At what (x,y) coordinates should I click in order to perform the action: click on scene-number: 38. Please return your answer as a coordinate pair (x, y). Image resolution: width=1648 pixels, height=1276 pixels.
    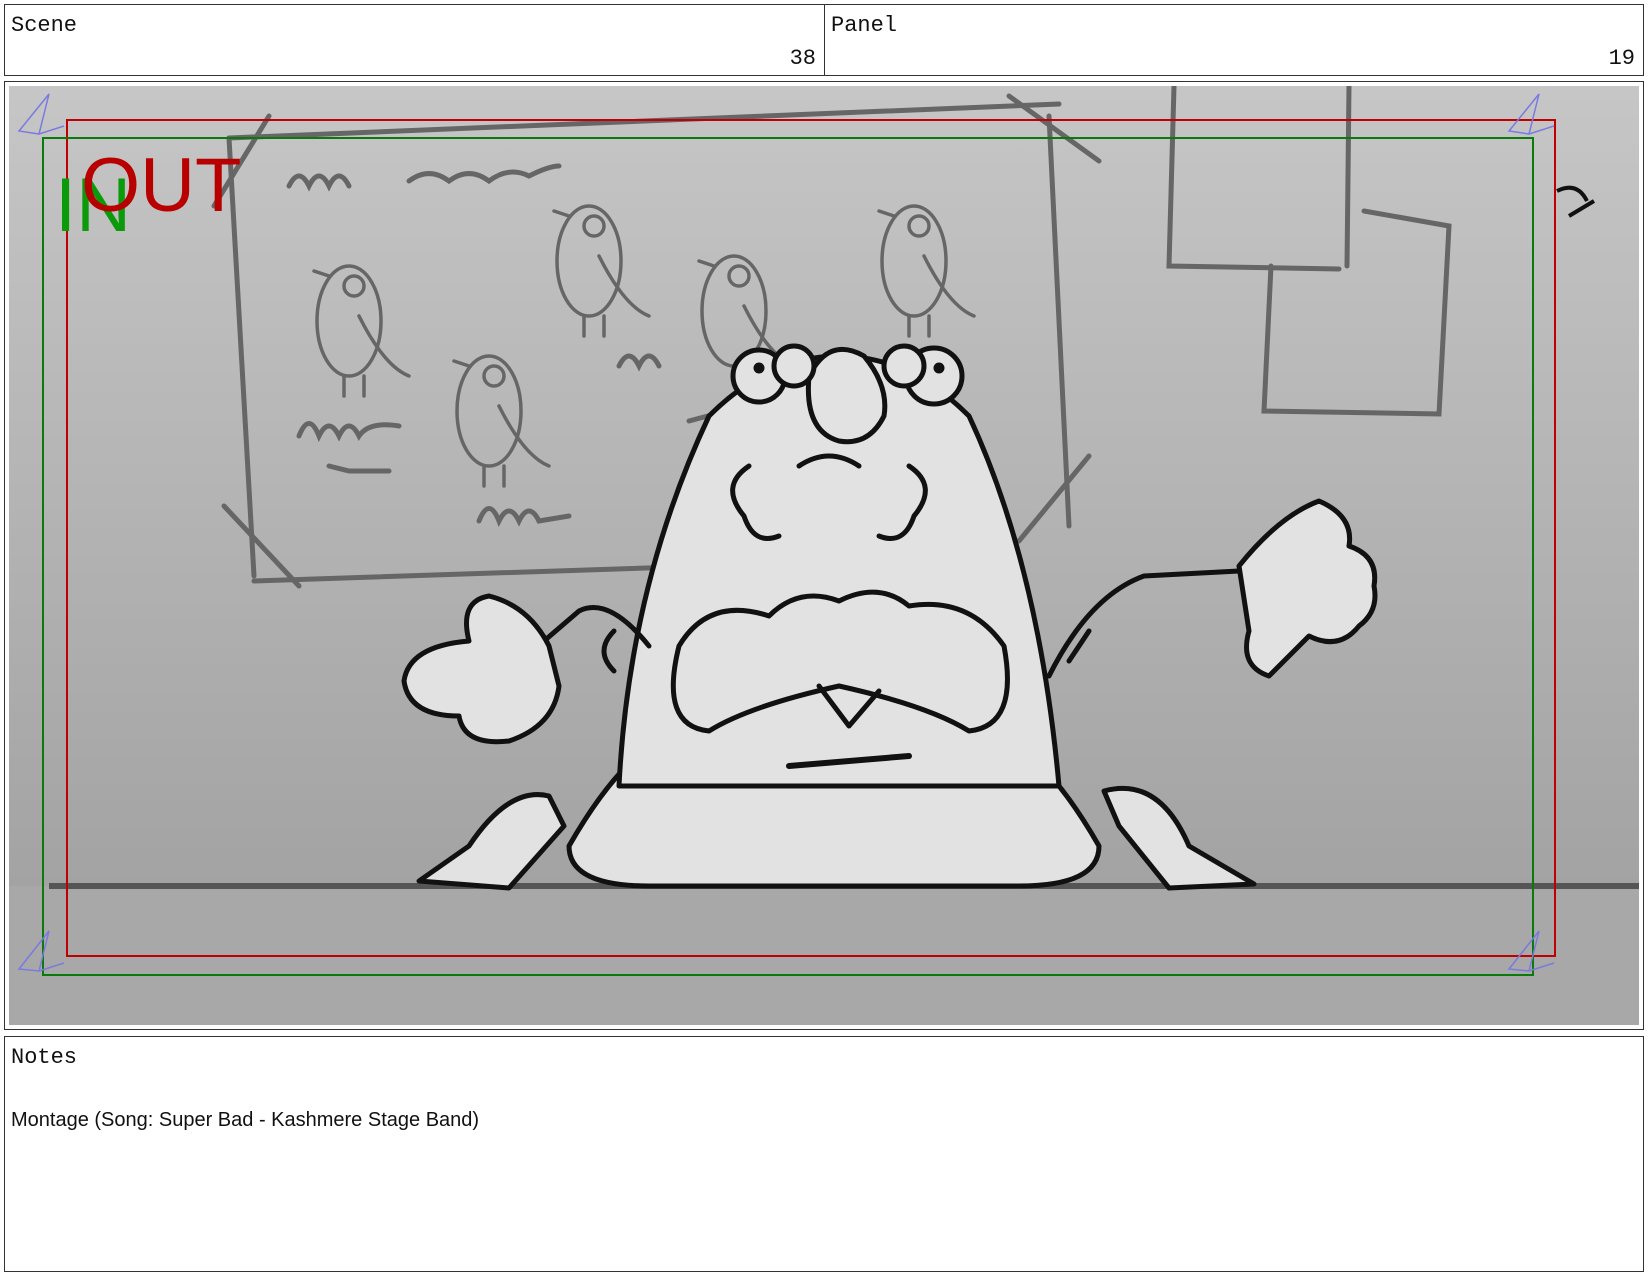
    Looking at the image, I should click on (802, 58).